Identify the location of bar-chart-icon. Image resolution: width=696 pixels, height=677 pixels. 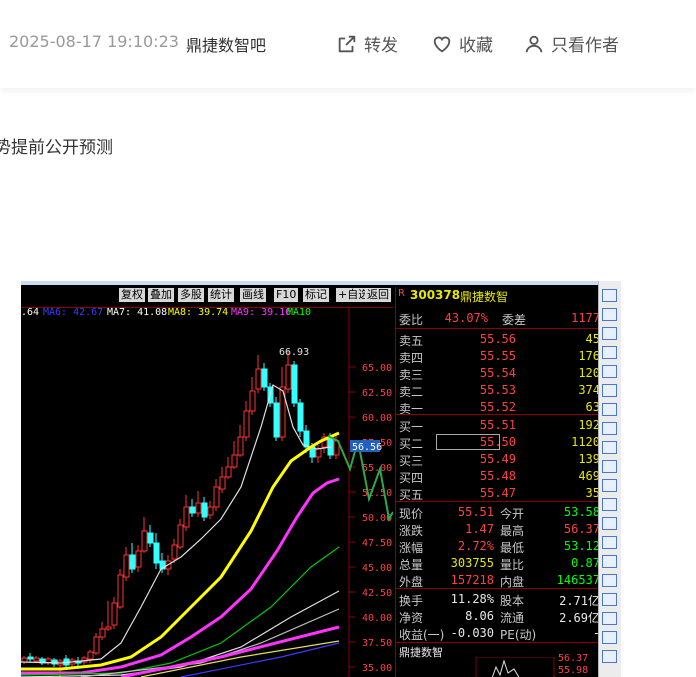
(609, 390).